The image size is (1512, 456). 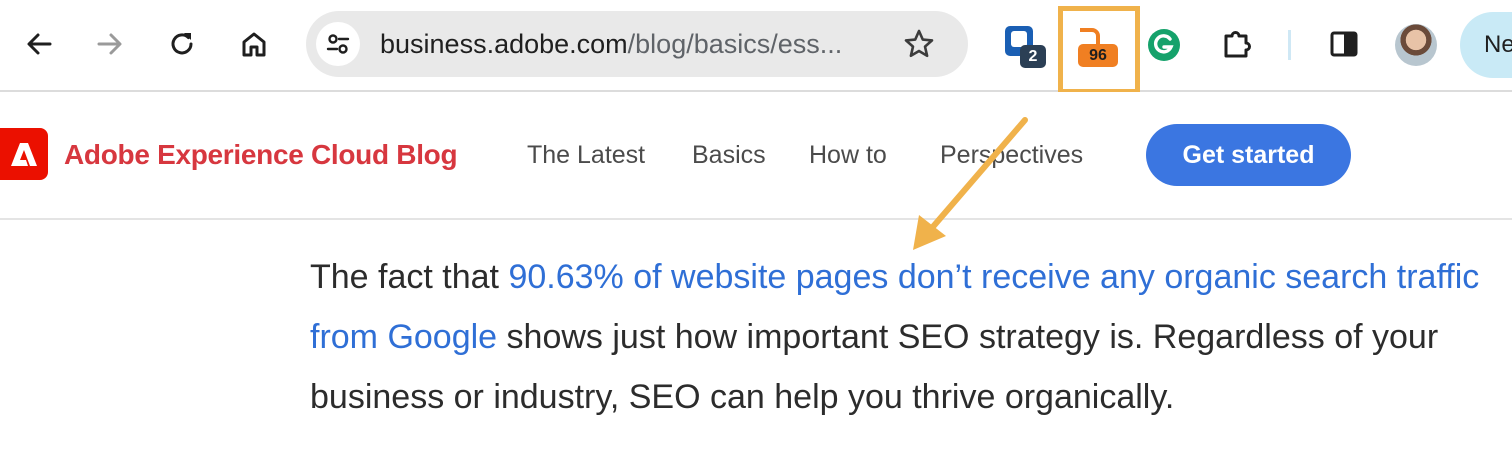 I want to click on back-arrow-icon, so click(x=39, y=44).